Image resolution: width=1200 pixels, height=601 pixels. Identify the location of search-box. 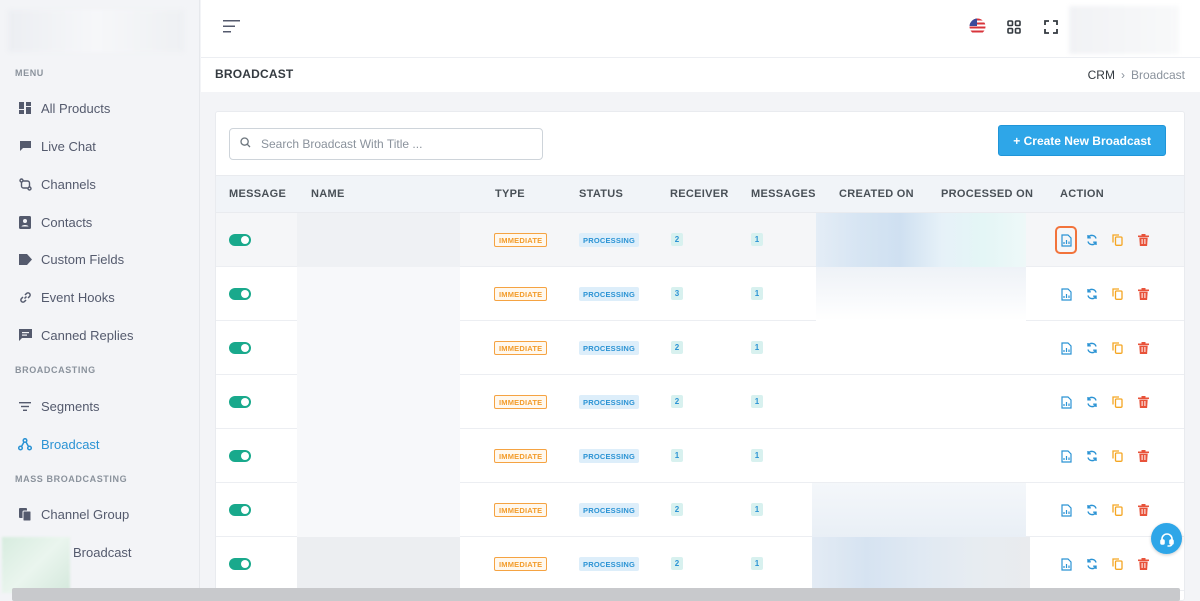
(386, 144).